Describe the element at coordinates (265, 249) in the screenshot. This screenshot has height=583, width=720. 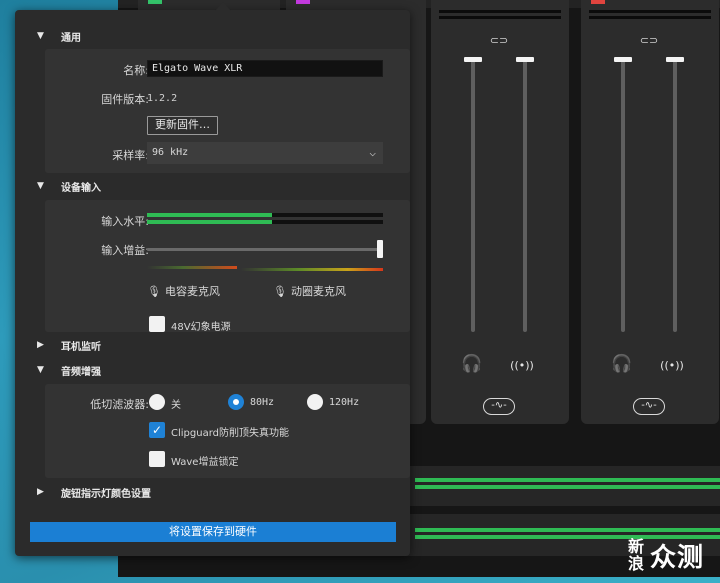
I see `input-gain-slider-track` at that location.